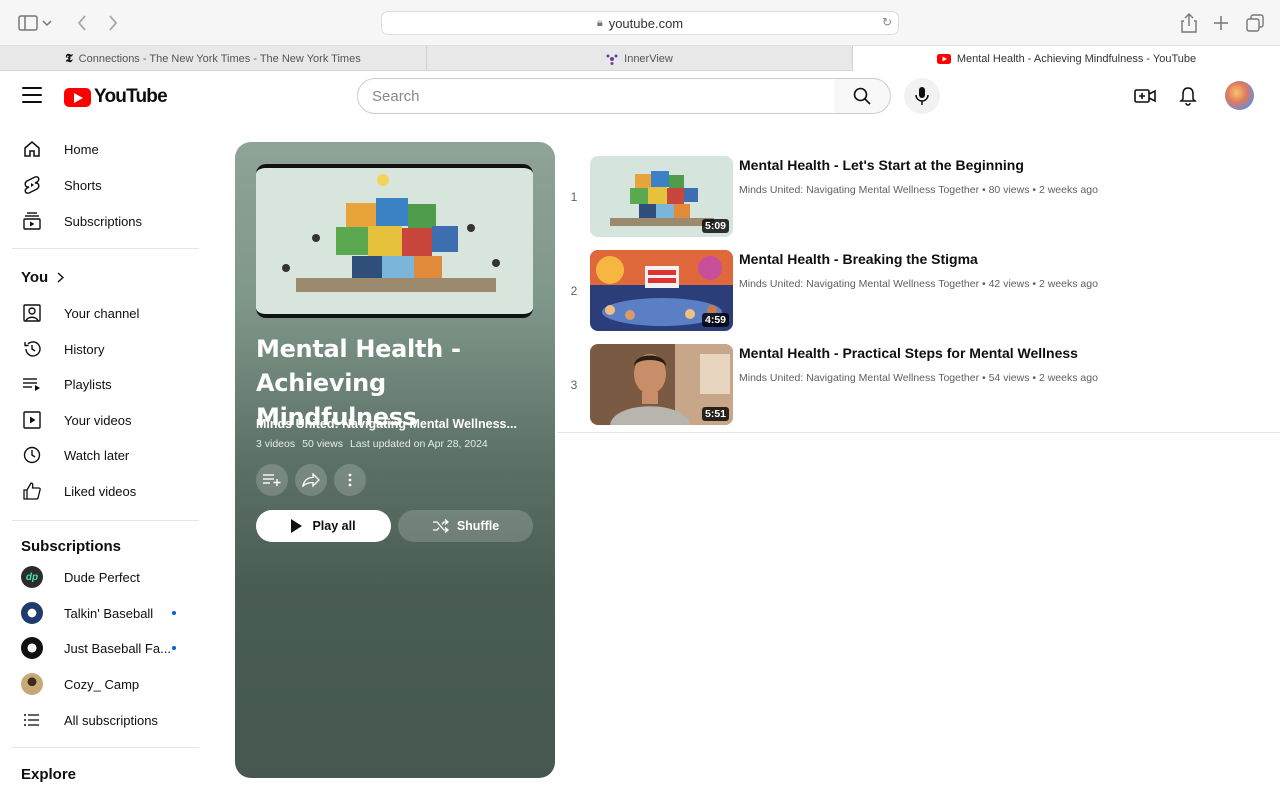 Image resolution: width=1280 pixels, height=800 pixels. Describe the element at coordinates (1239, 95) in the screenshot. I see `account-avatar` at that location.